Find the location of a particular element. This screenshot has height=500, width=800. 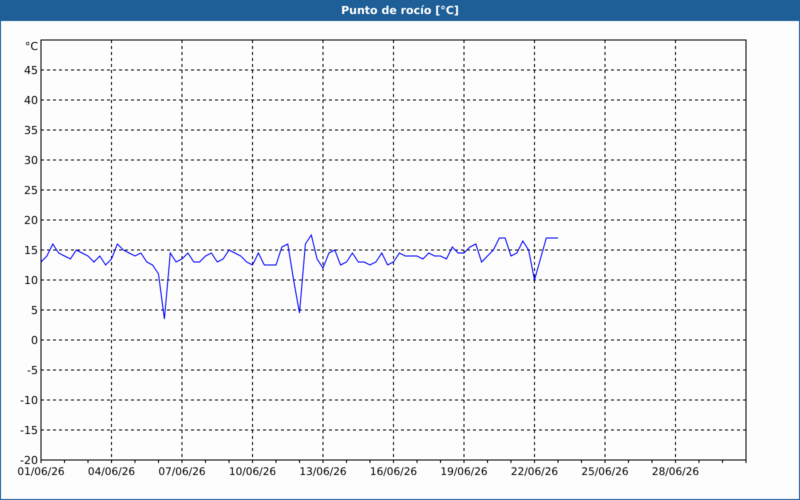

y-tick-label: 15 is located at coordinates (31, 250).